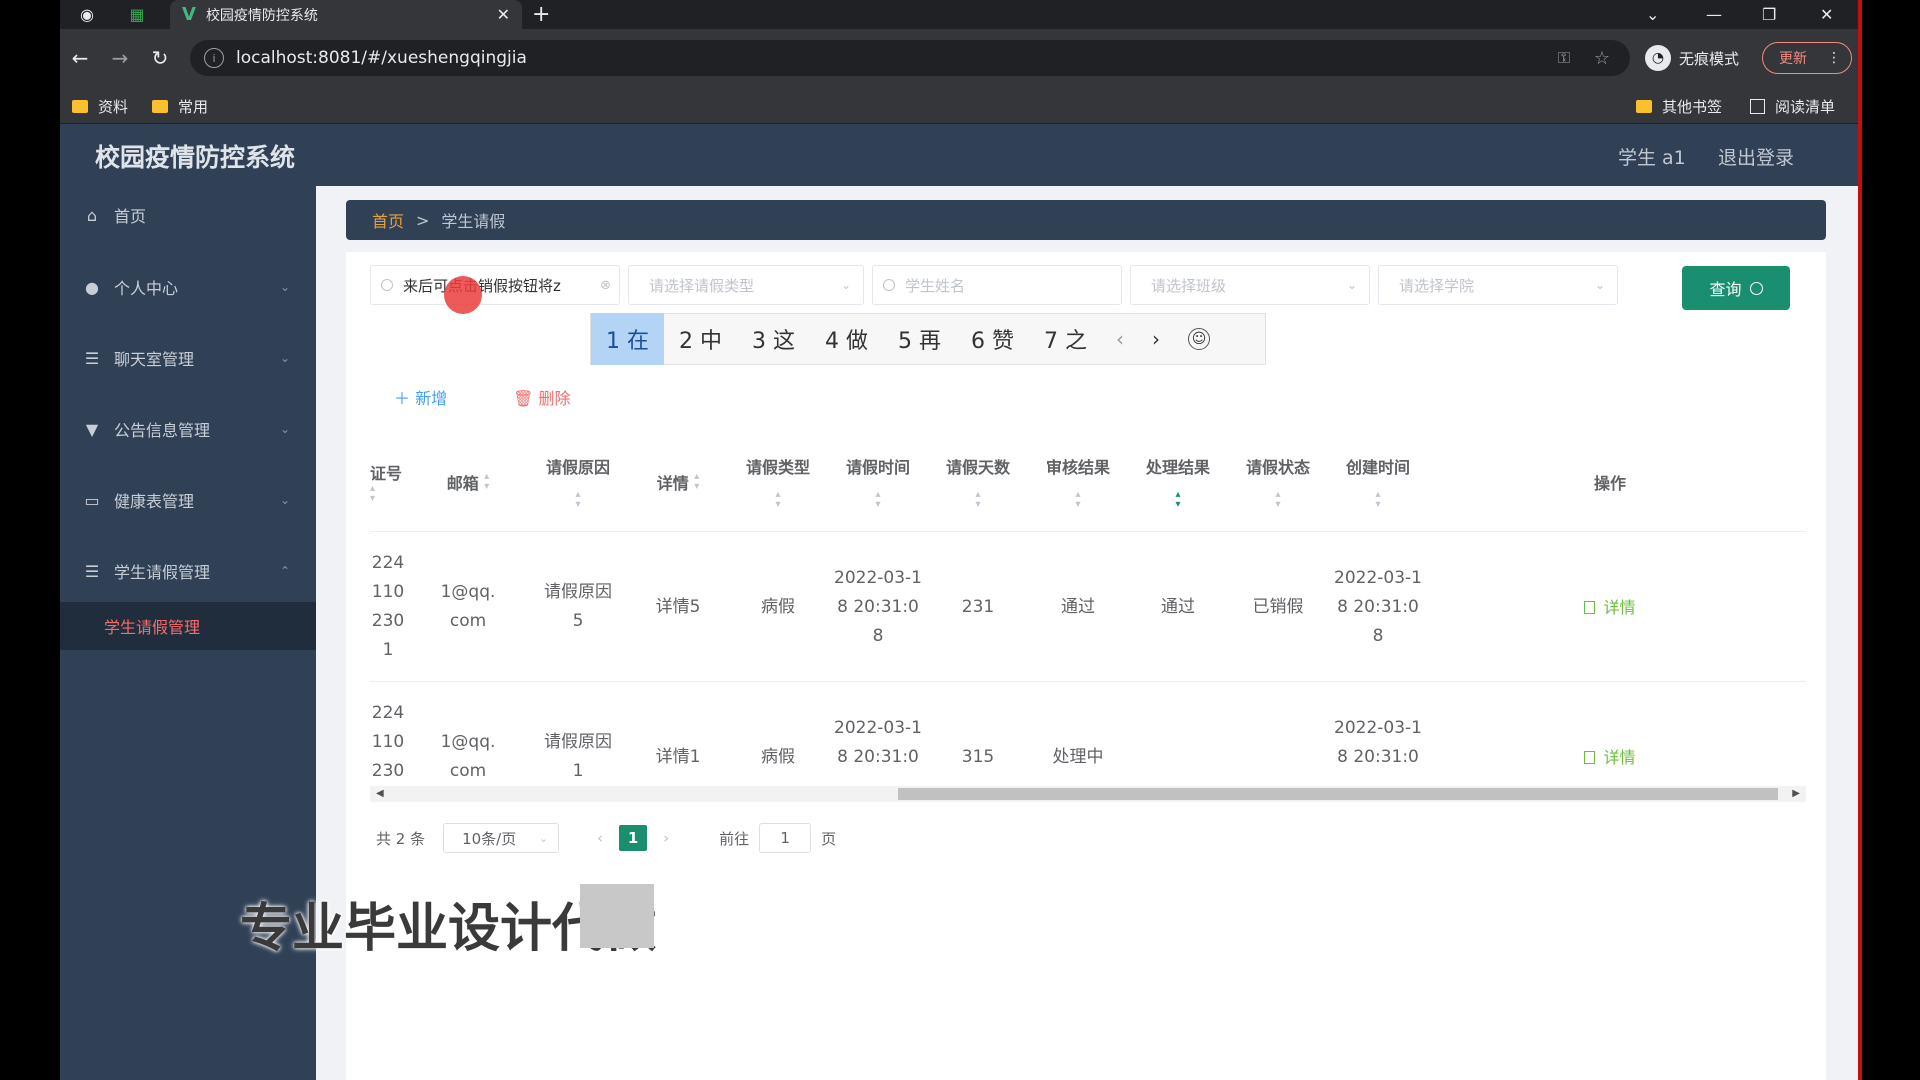  What do you see at coordinates (390, 482) in the screenshot?
I see `col-id: 证号 ▴ ▾` at bounding box center [390, 482].